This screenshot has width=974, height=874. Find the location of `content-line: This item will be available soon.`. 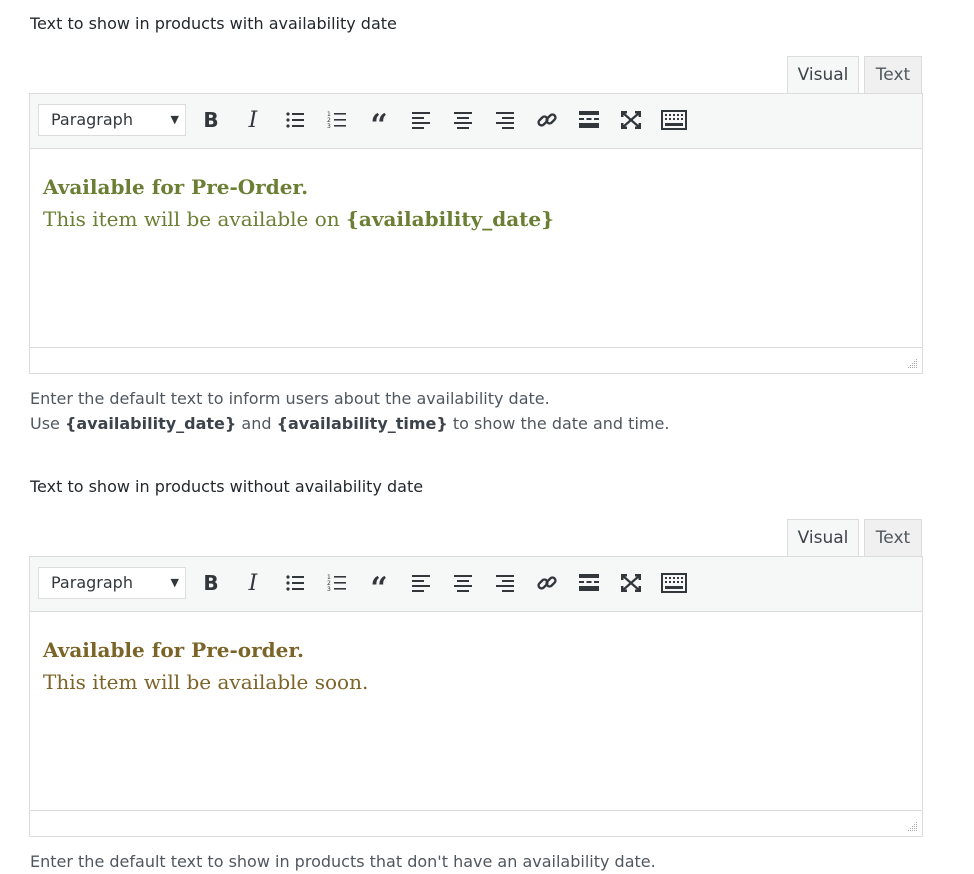

content-line: This item will be available soon. is located at coordinates (206, 682).